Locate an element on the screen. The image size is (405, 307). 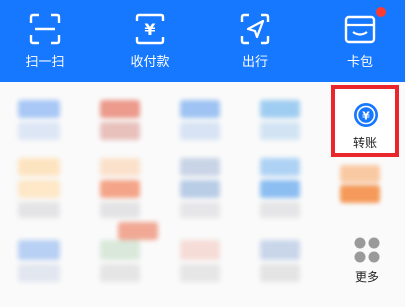
pay-receive-icon: ¥ is located at coordinates (150, 29).